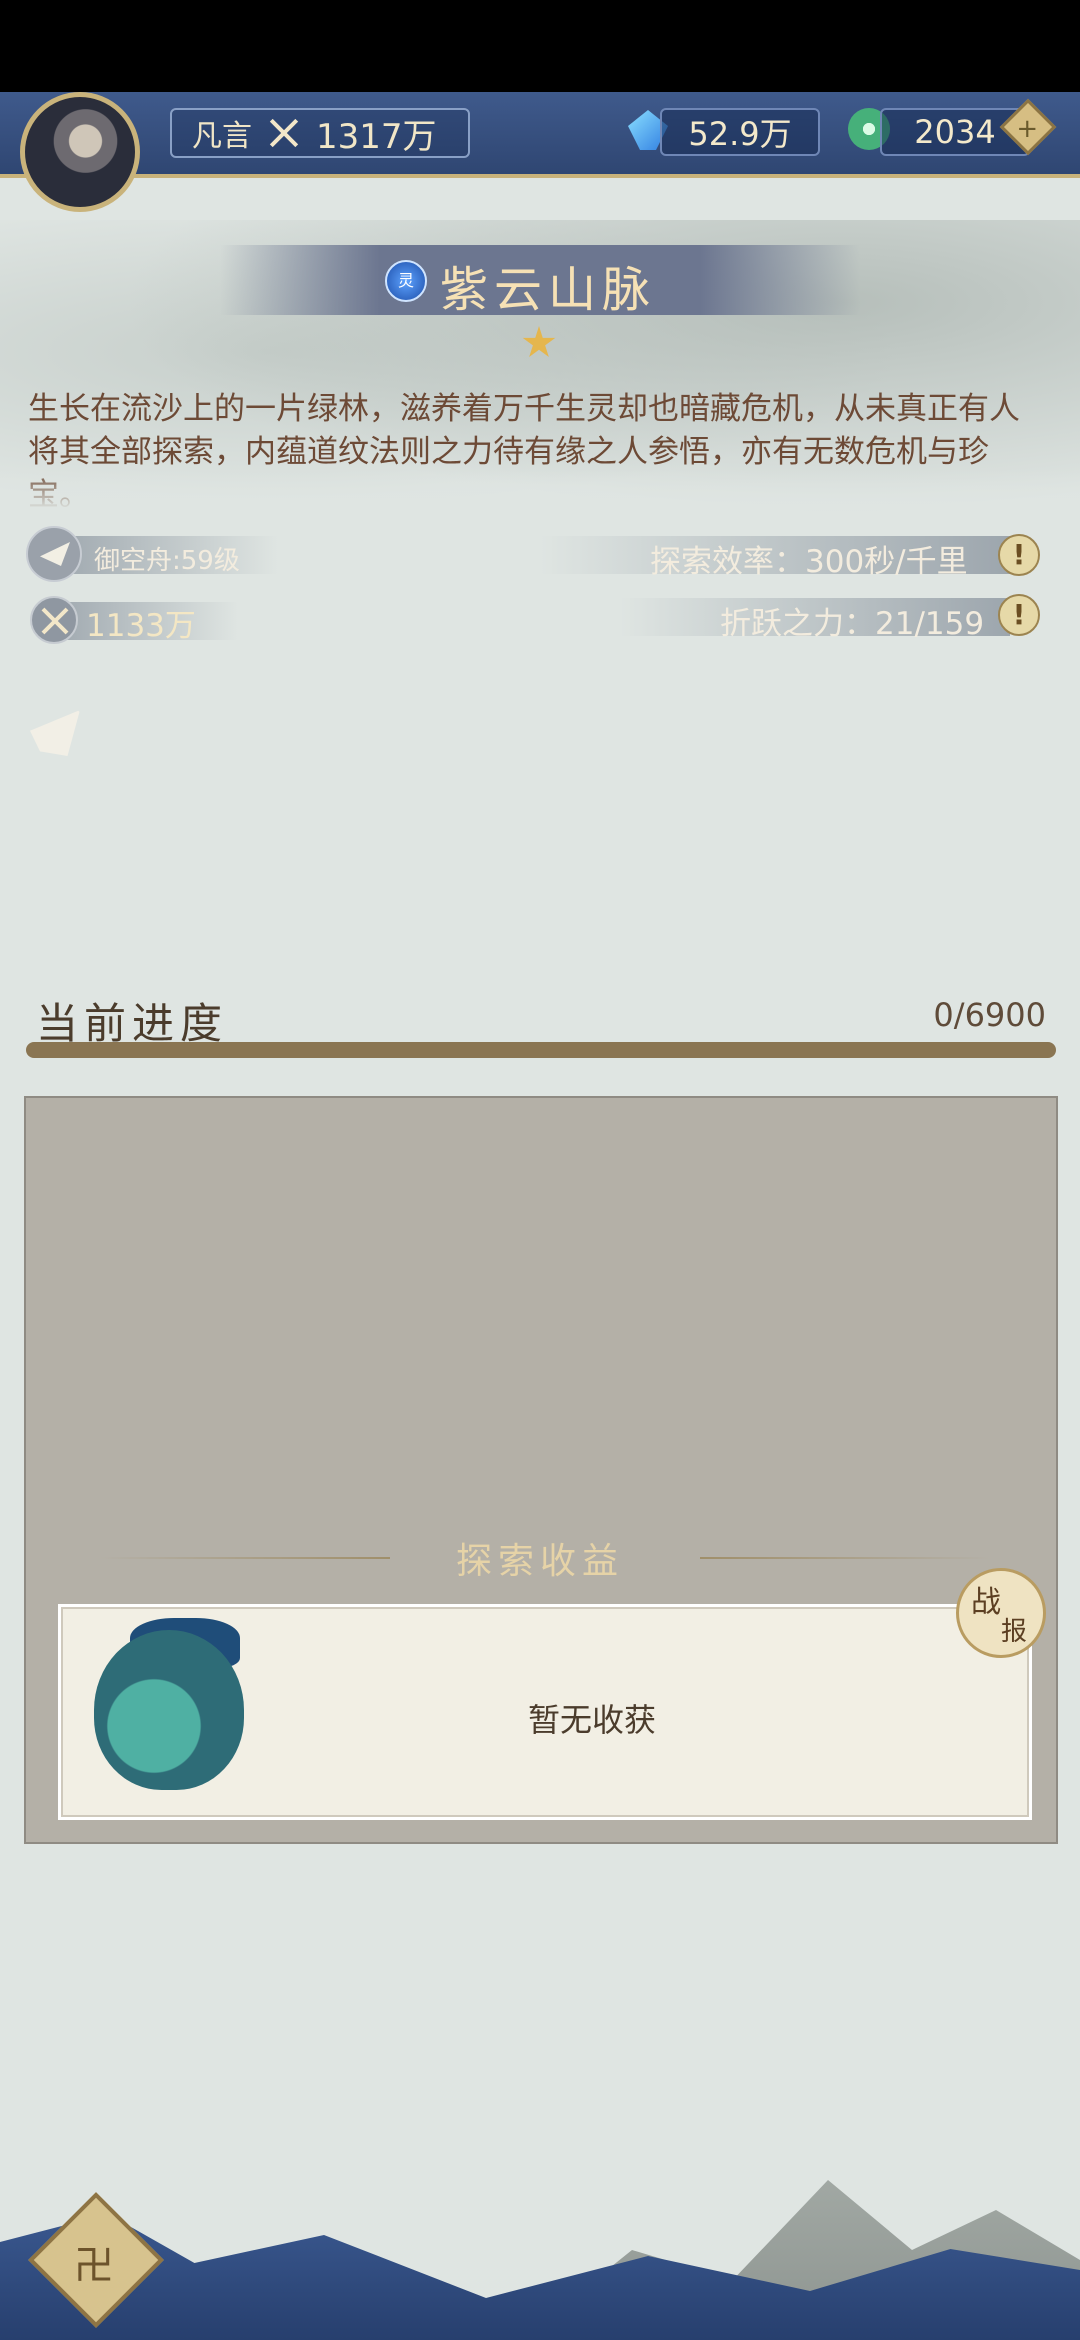 This screenshot has width=1080, height=2340. I want to click on battle-report-button: 战 报, so click(1001, 1613).